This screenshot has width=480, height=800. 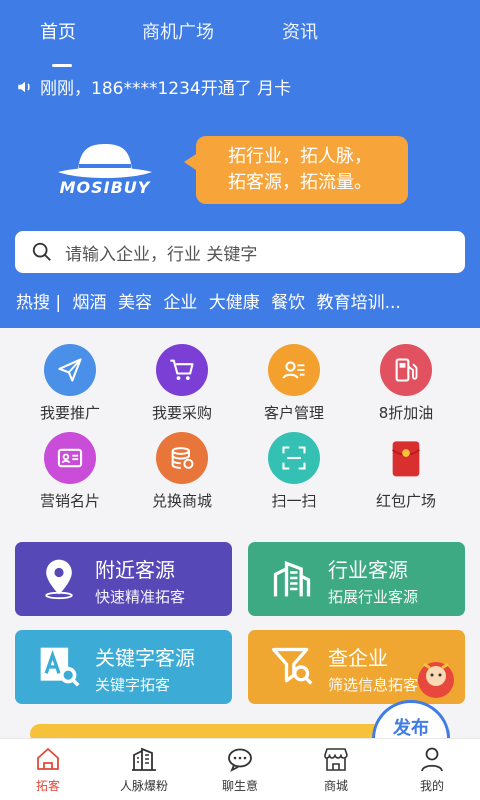 I want to click on nav-shop: 商城, so click(x=336, y=769).